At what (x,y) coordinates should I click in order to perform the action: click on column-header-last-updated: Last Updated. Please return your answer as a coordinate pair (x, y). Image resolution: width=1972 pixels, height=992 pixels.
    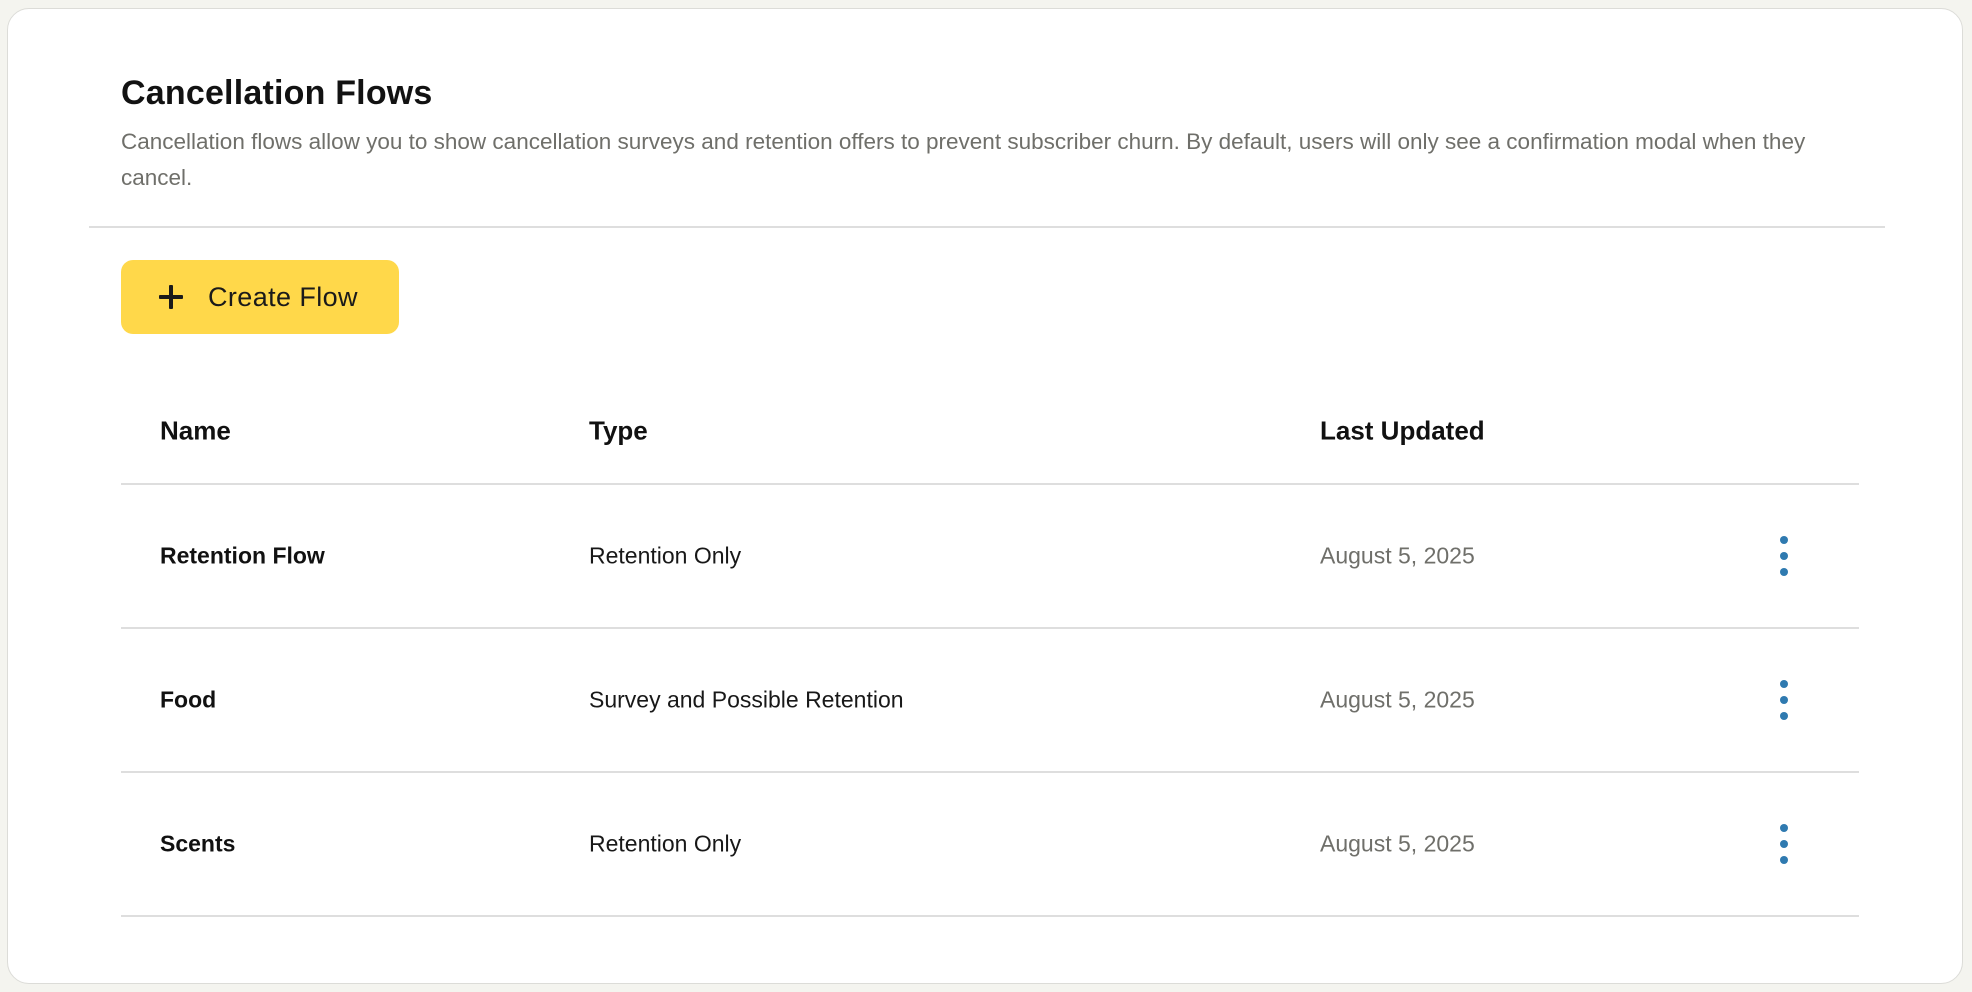
    Looking at the image, I should click on (1402, 431).